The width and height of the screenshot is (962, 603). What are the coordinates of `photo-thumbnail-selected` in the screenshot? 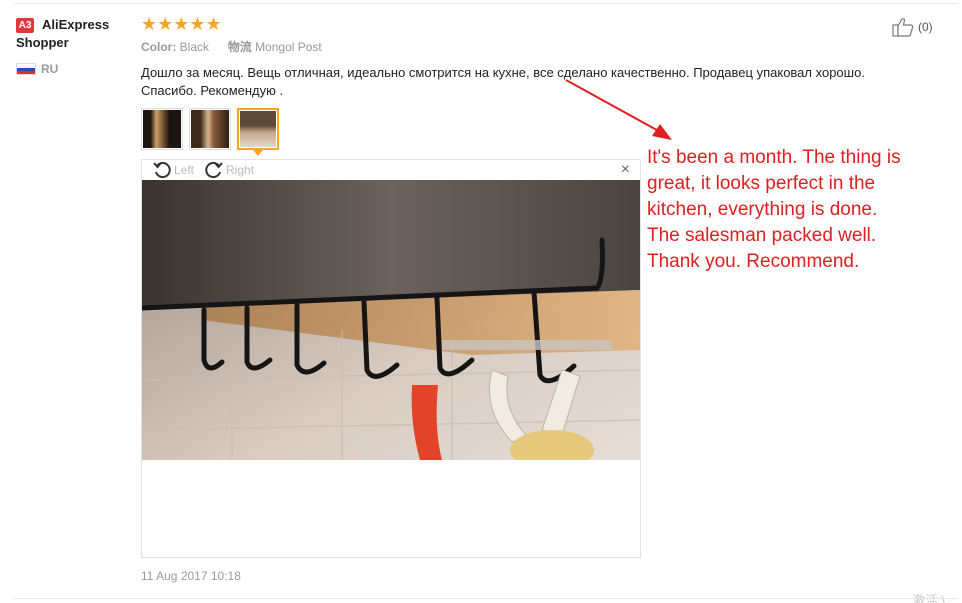 It's located at (258, 132).